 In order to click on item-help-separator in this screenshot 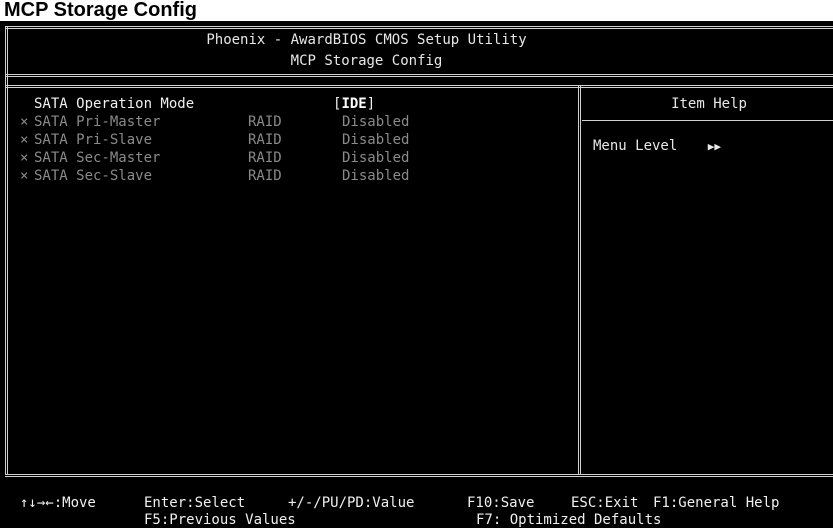, I will do `click(707, 120)`.